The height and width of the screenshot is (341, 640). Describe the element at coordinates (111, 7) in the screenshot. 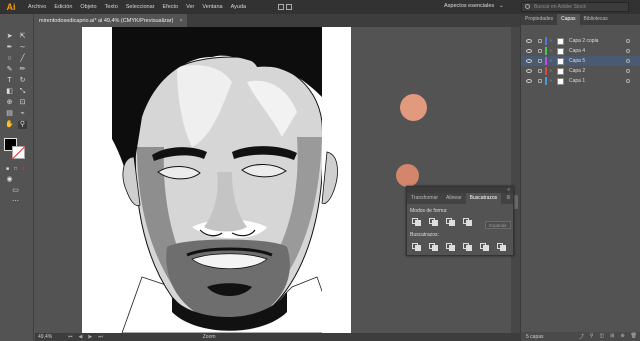

I see `menu-texto: Texto` at that location.